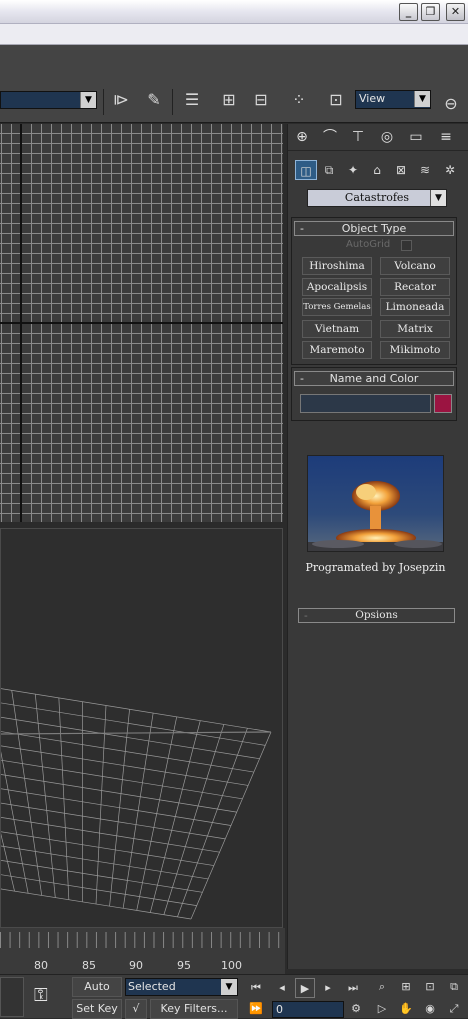  What do you see at coordinates (377, 170) in the screenshot?
I see `cameras-icon: ⌂` at bounding box center [377, 170].